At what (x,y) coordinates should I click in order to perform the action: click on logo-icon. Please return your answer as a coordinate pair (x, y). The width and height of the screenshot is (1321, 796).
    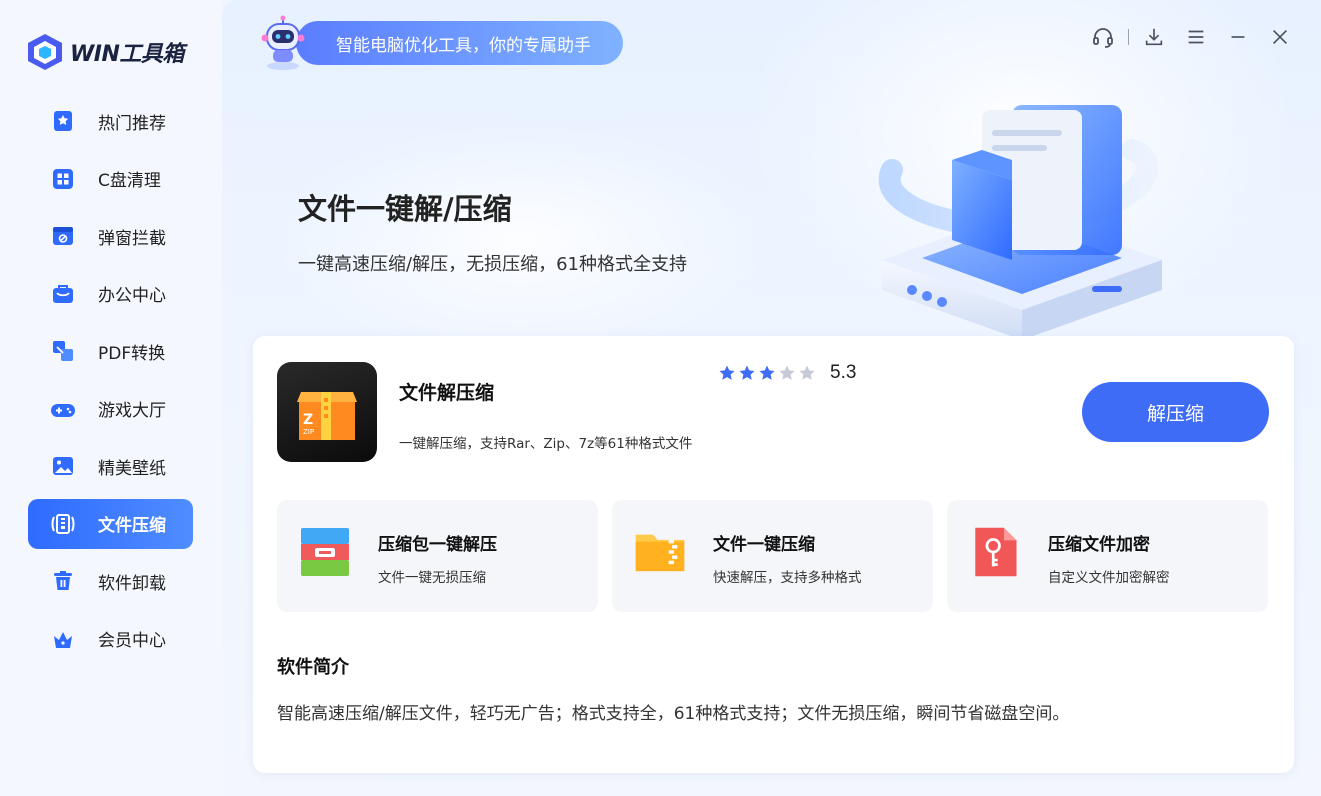
    Looking at the image, I should click on (45, 52).